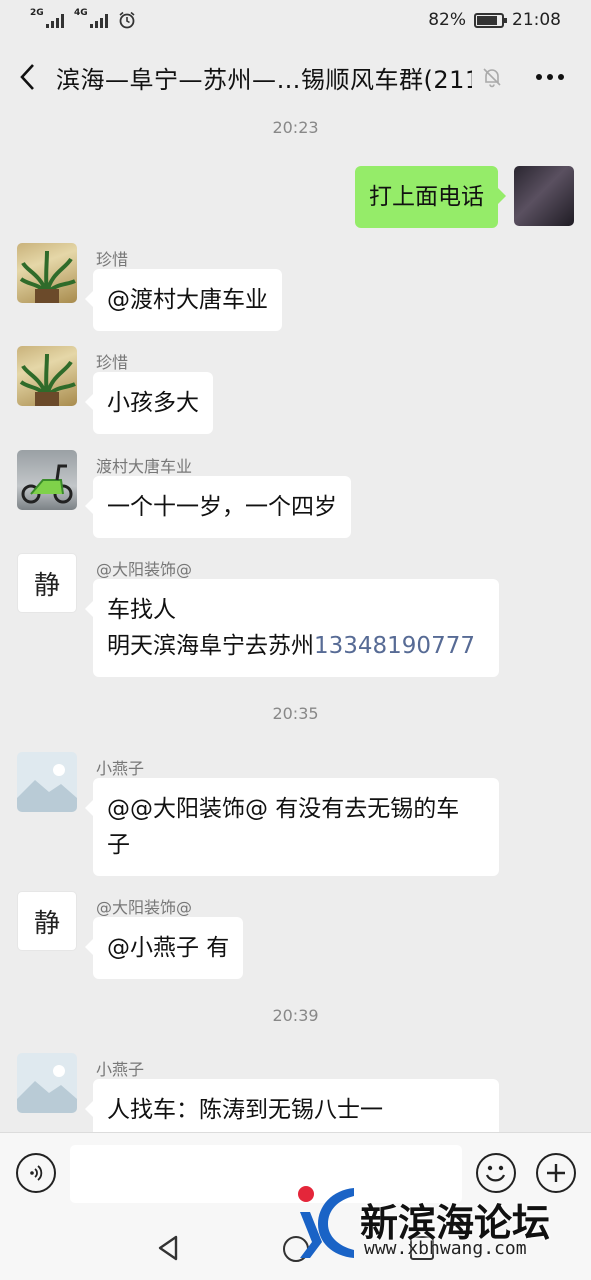  What do you see at coordinates (430, 197) in the screenshot?
I see `message-bubble-mine: 打上面电话` at bounding box center [430, 197].